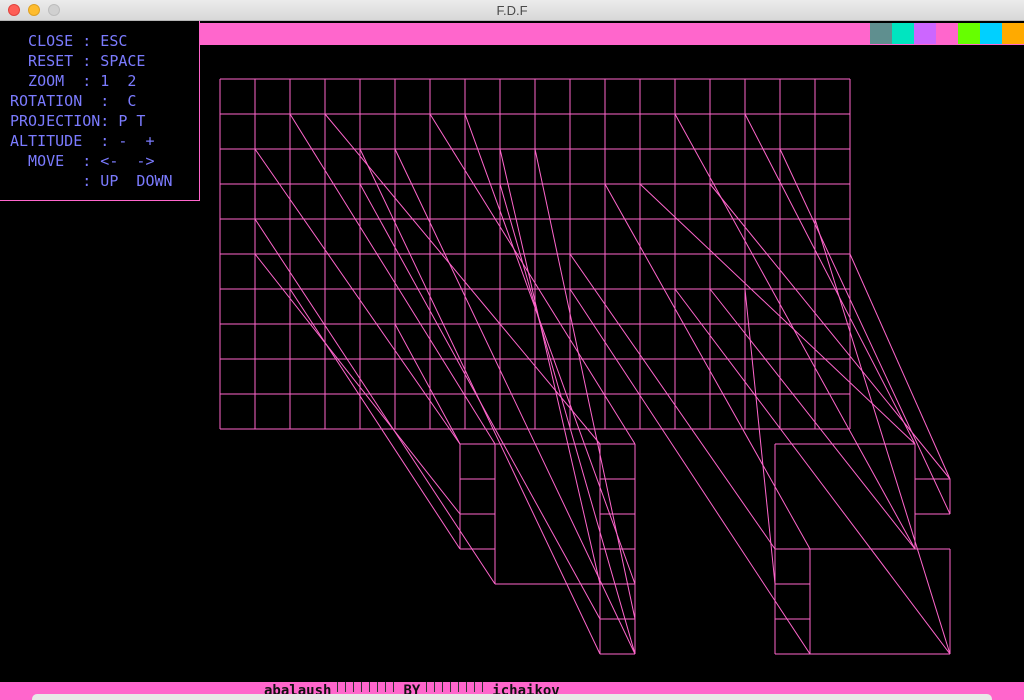  I want to click on control-reset: RESET : SPACE, so click(78, 61).